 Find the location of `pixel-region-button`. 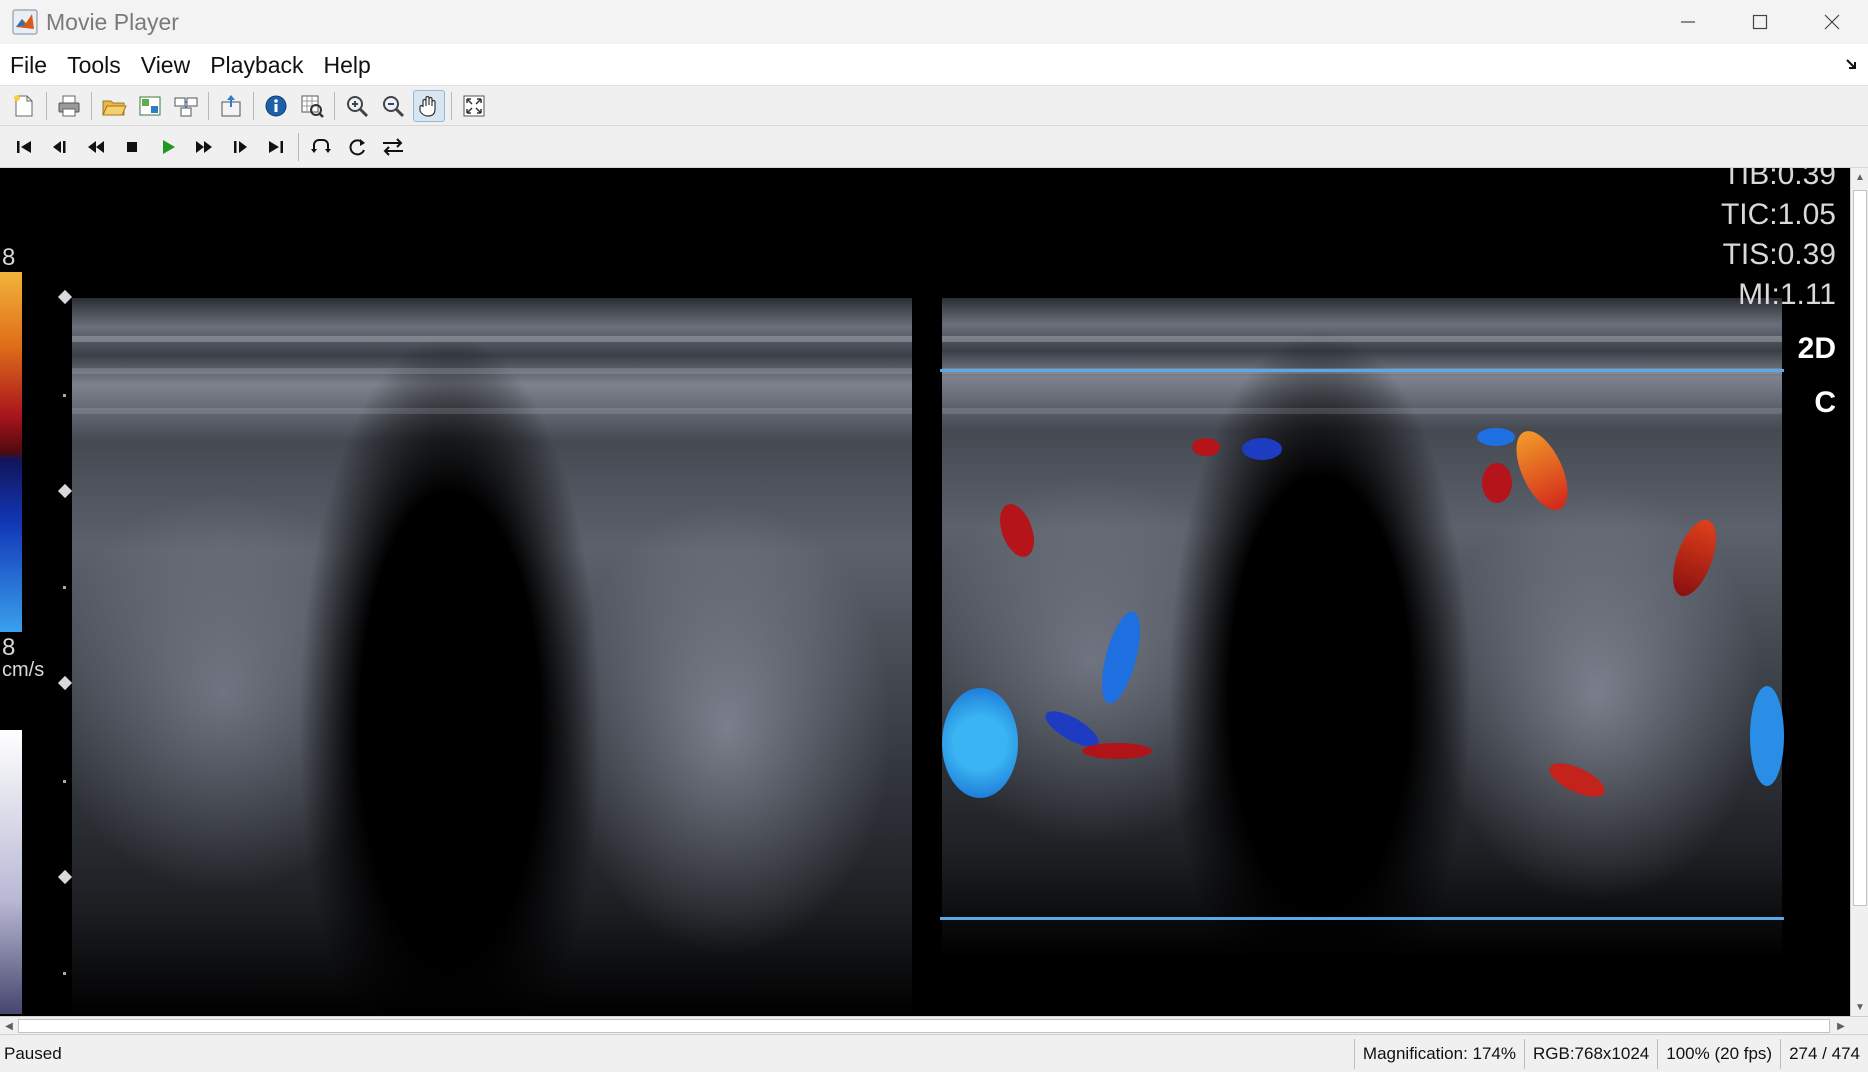

pixel-region-button is located at coordinates (312, 106).